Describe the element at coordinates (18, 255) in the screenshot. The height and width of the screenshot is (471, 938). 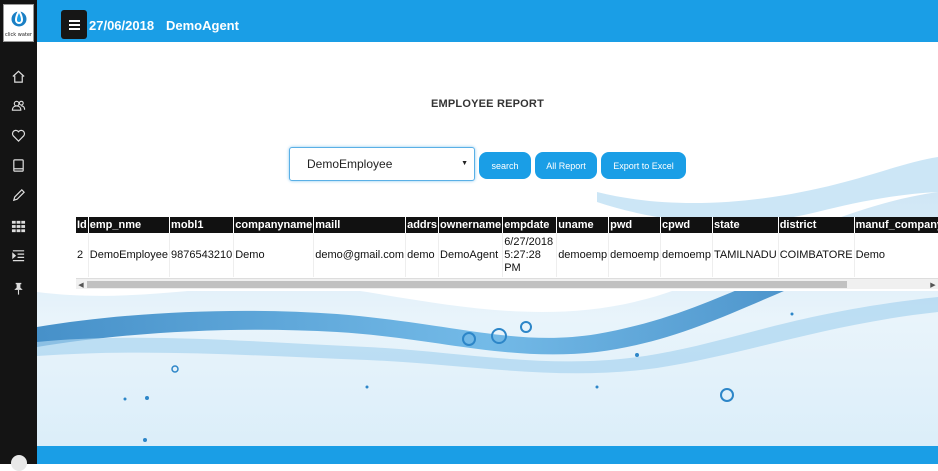
I see `list-indent-icon` at that location.